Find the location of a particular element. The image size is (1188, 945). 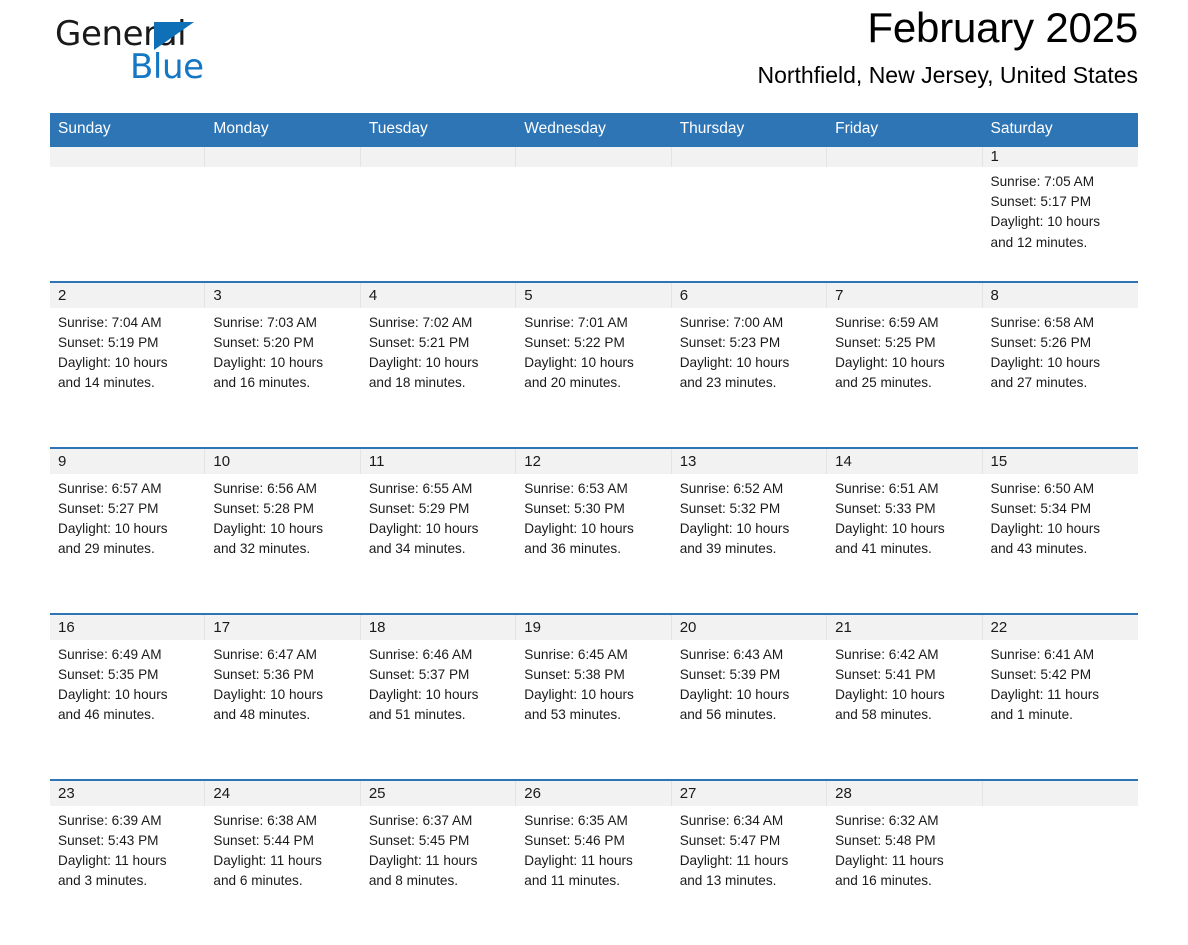

sunset-text: Sunset: 5:32 PM is located at coordinates (730, 508).